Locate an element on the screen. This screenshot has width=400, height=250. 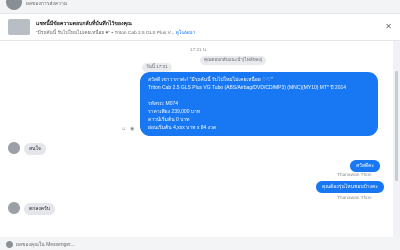
ad-line: รหัสรถ: M074 is located at coordinates (163, 104).